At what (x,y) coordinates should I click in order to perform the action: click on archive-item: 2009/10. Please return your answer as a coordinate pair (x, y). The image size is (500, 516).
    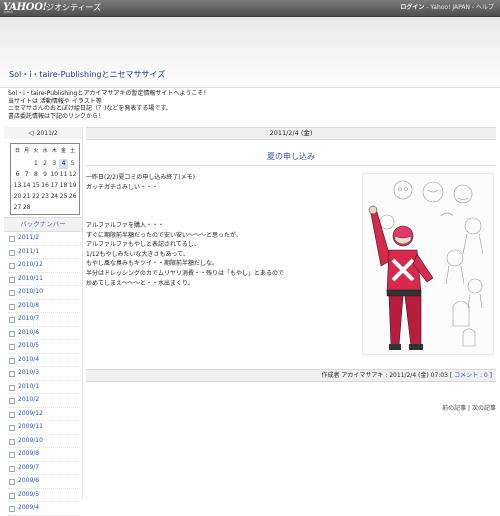
    Looking at the image, I should click on (44, 441).